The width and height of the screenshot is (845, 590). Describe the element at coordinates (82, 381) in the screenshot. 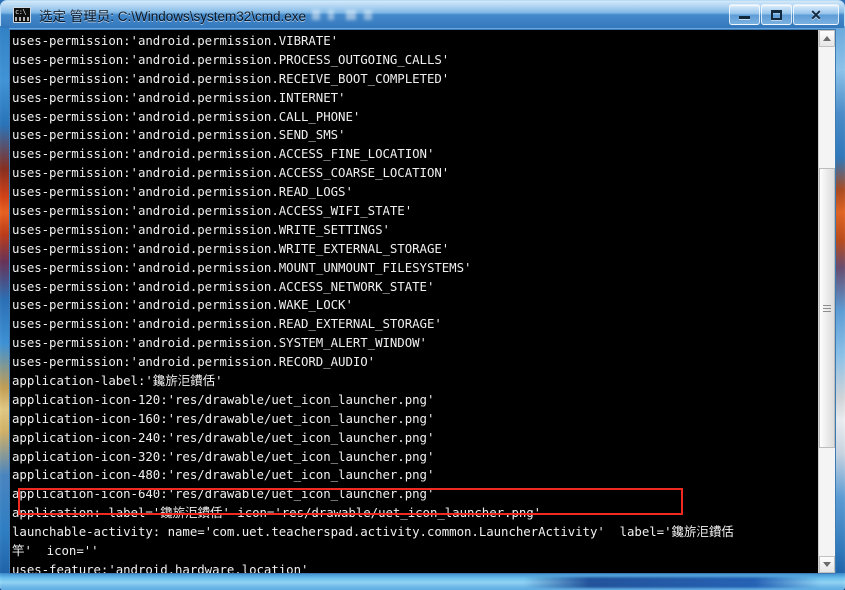

I see `console-text-run: application-label:'` at that location.